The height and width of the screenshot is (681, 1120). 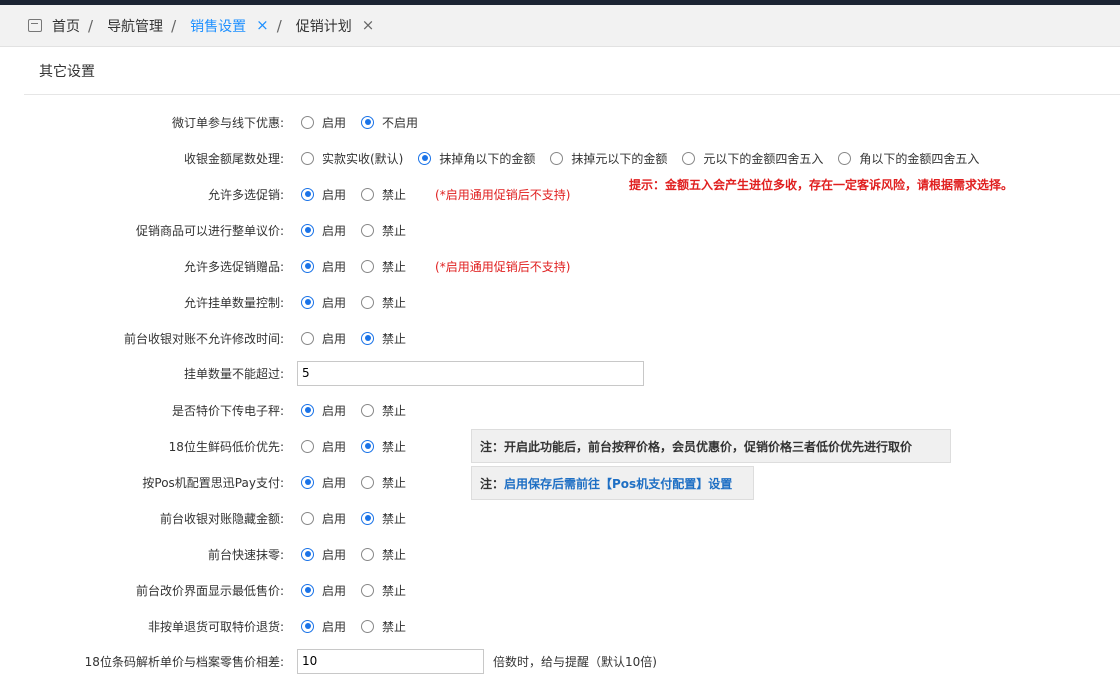 What do you see at coordinates (227, 122) in the screenshot?
I see `setting-label: 微订单参与线下优惠:` at bounding box center [227, 122].